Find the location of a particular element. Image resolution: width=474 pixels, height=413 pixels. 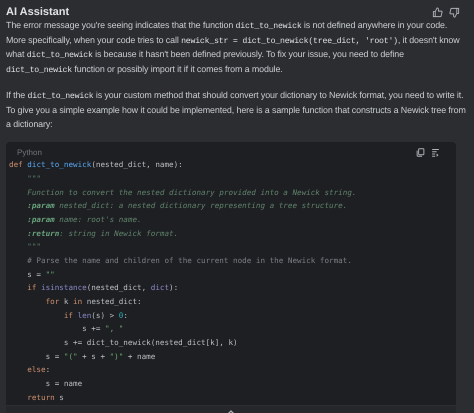

language-label: Python is located at coordinates (29, 152).